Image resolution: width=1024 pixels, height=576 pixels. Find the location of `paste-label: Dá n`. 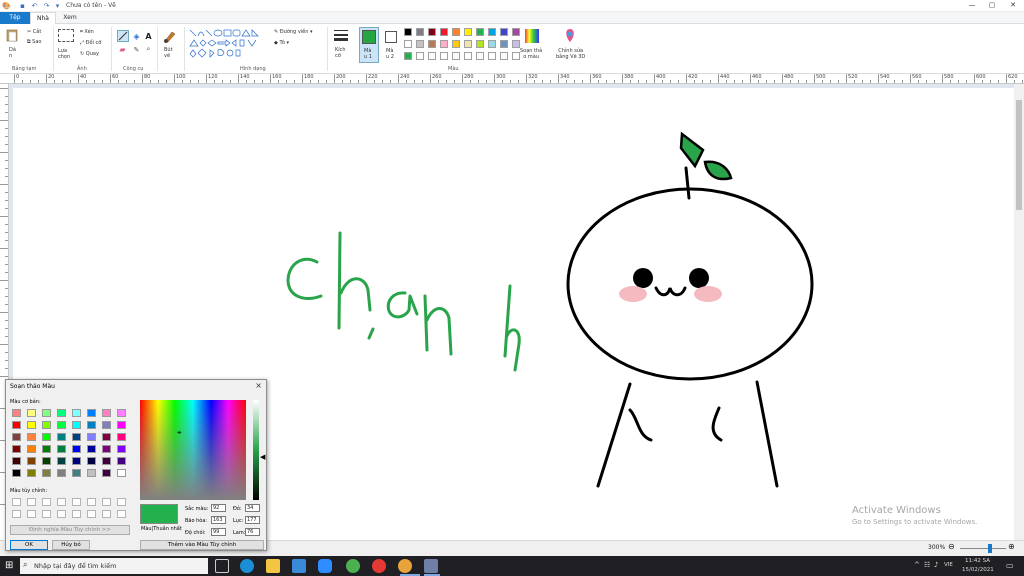

paste-label: Dá n is located at coordinates (12, 53).